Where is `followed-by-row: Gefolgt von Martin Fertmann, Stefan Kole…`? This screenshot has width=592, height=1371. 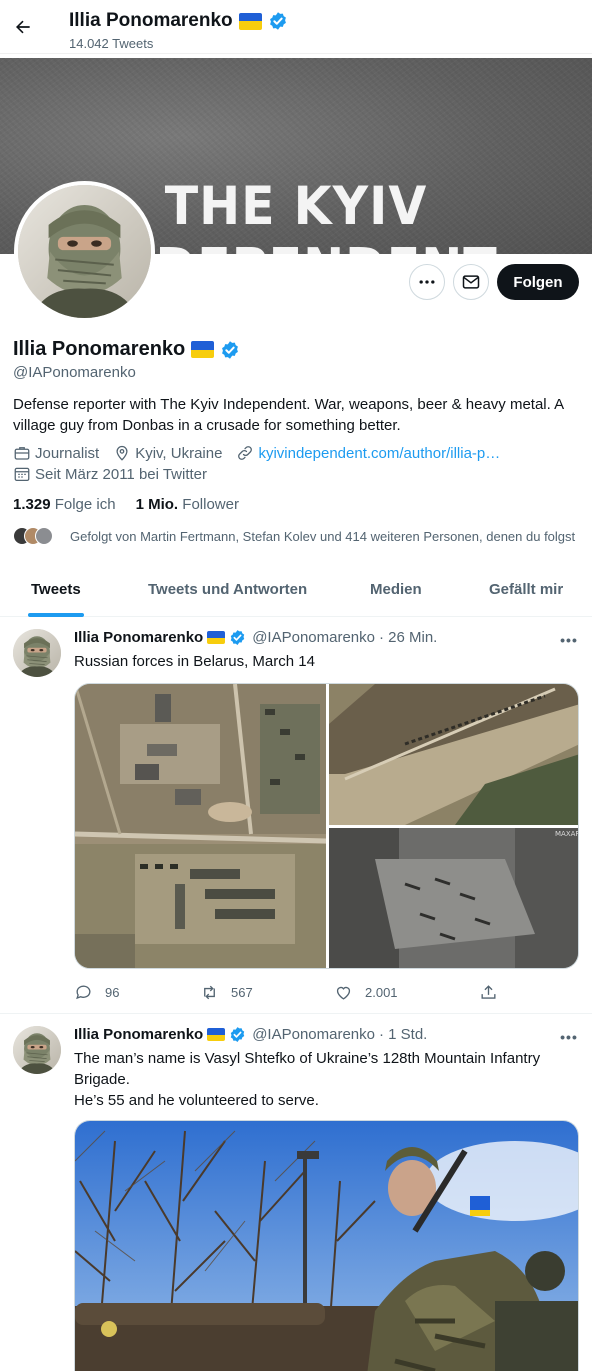
followed-by-row: Gefolgt von Martin Fertmann, Stefan Kole… is located at coordinates (294, 536).